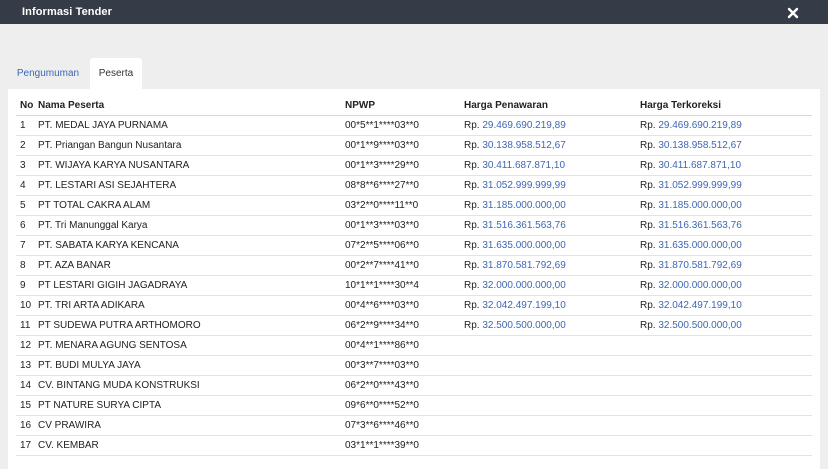 This screenshot has width=828, height=469. Describe the element at coordinates (524, 285) in the screenshot. I see `amount-value: 32.000.000.000,00` at that location.